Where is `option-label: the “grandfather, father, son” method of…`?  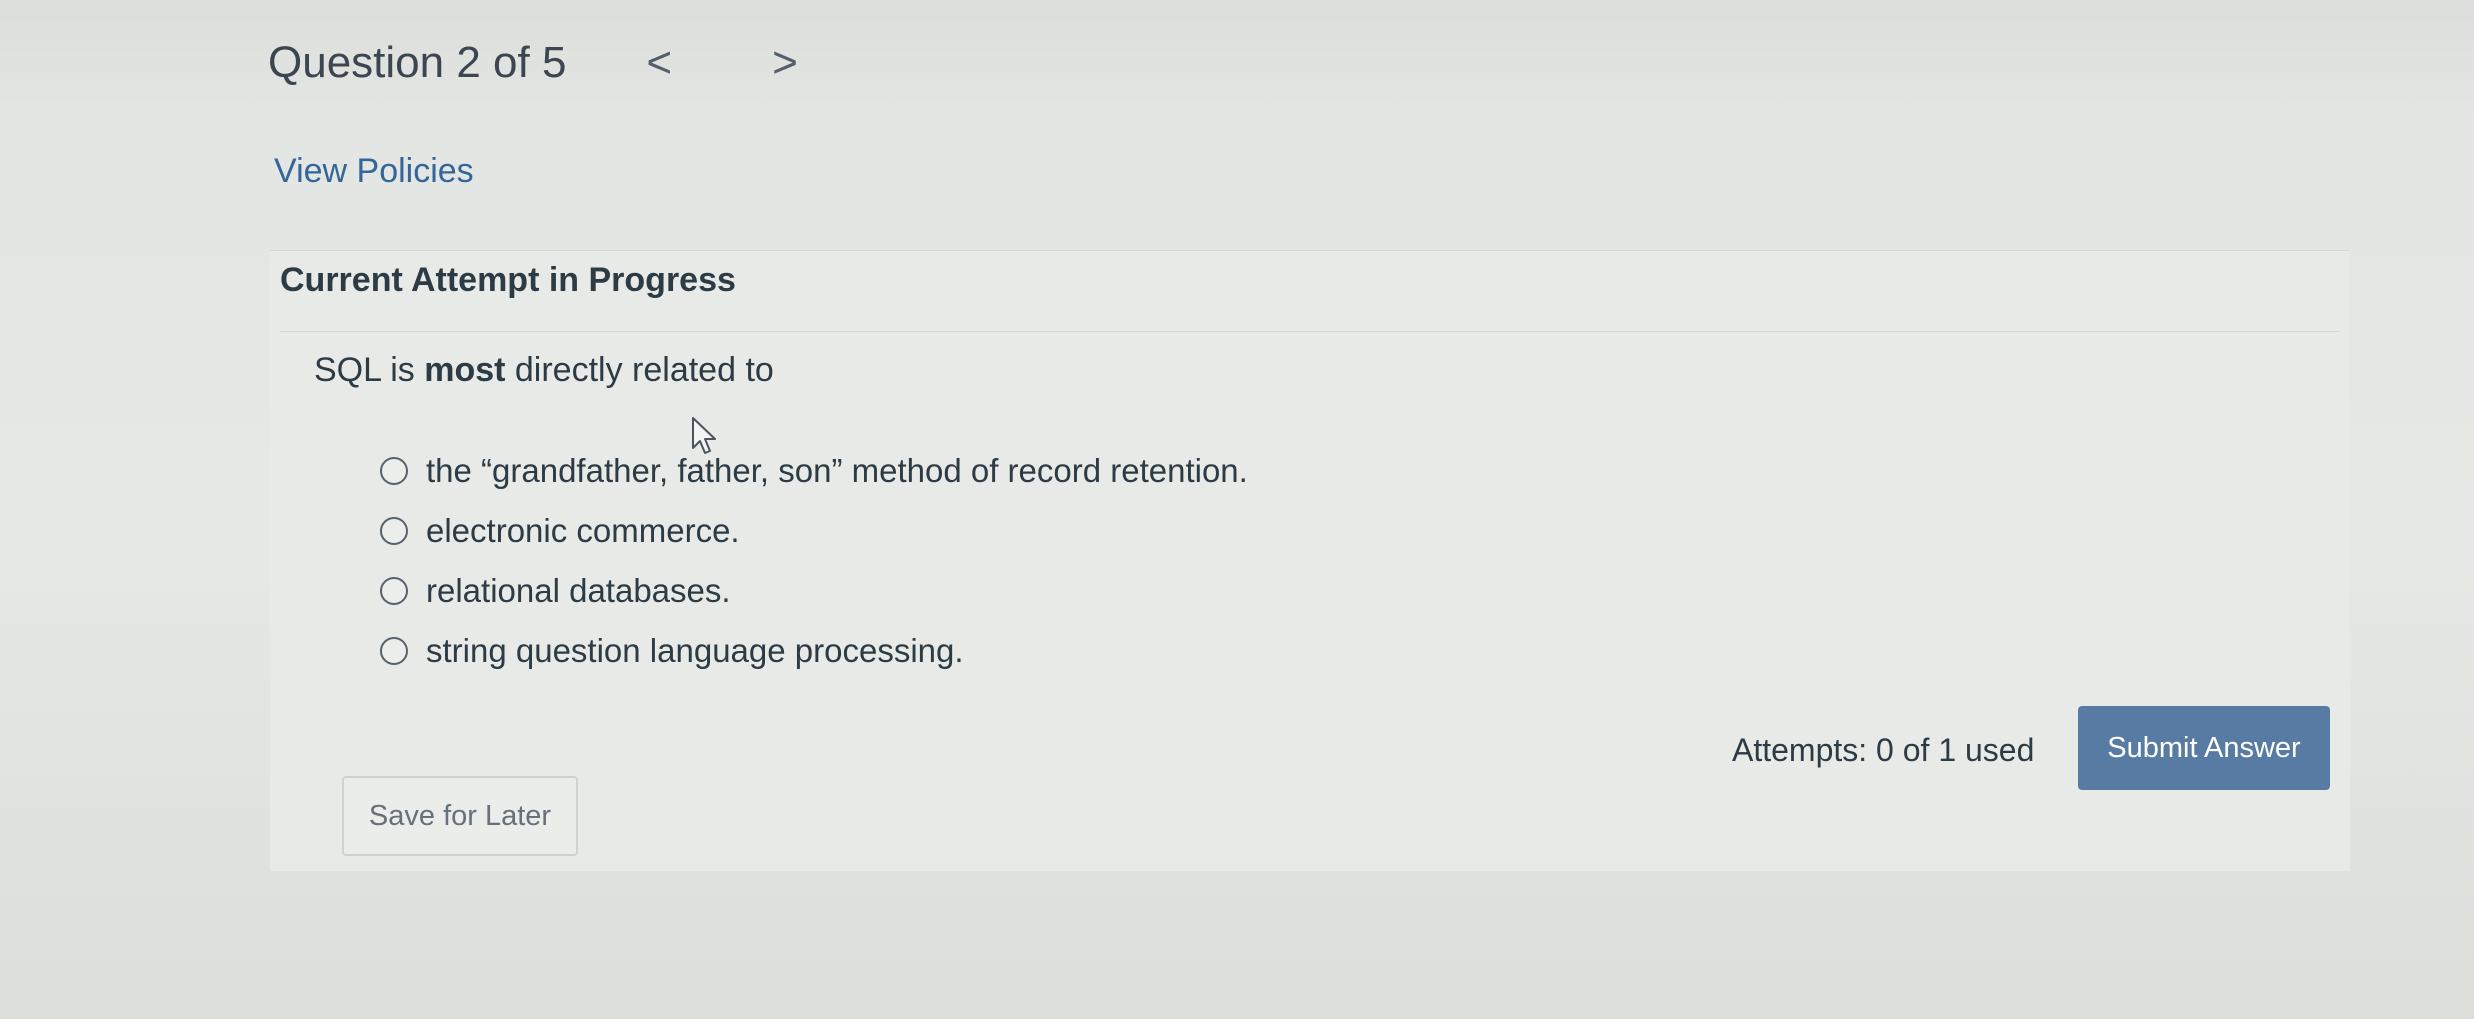
option-label: the “grandfather, father, son” method of… is located at coordinates (837, 470).